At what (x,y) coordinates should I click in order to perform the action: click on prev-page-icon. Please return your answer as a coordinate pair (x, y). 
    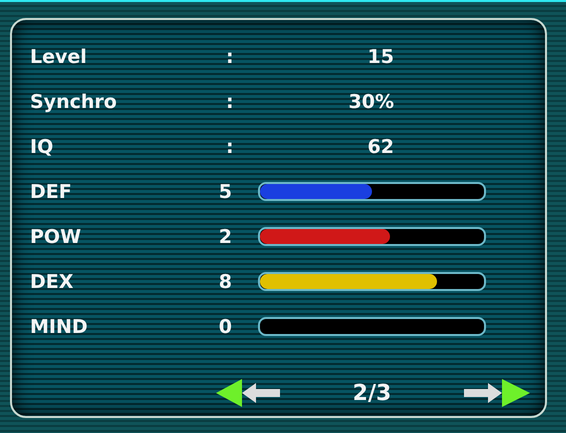
    Looking at the image, I should click on (249, 393).